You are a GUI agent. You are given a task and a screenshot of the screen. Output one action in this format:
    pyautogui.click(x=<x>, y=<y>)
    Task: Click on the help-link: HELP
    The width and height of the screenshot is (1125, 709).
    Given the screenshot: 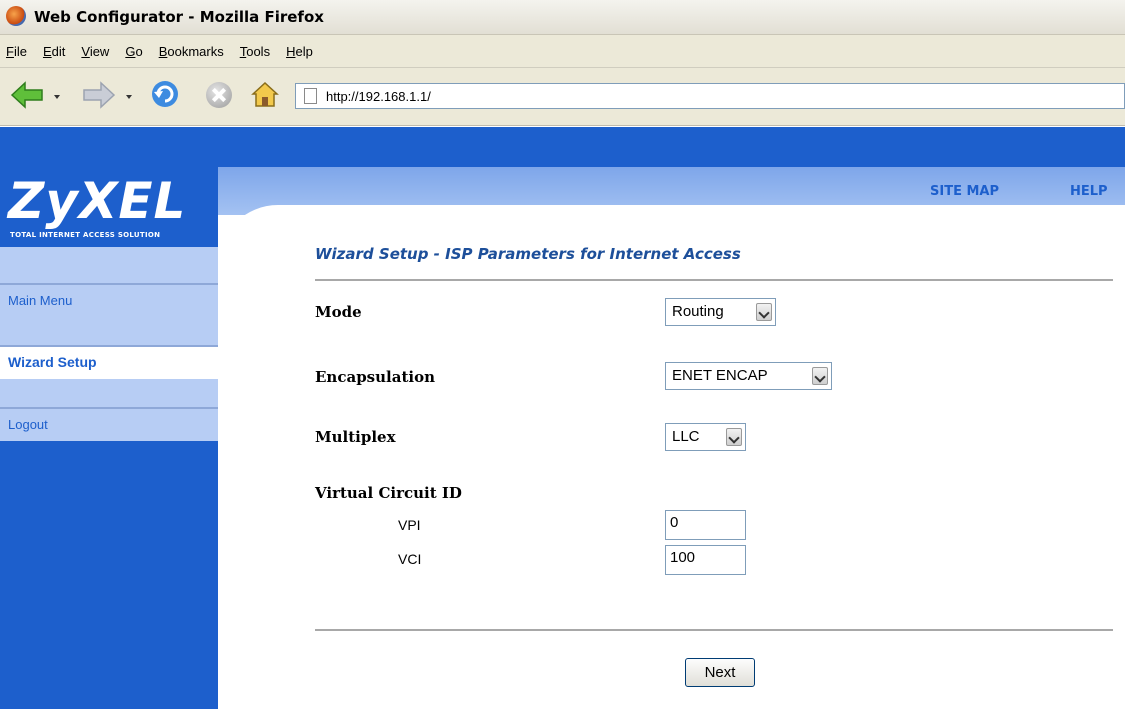 What is the action you would take?
    pyautogui.click(x=1089, y=191)
    